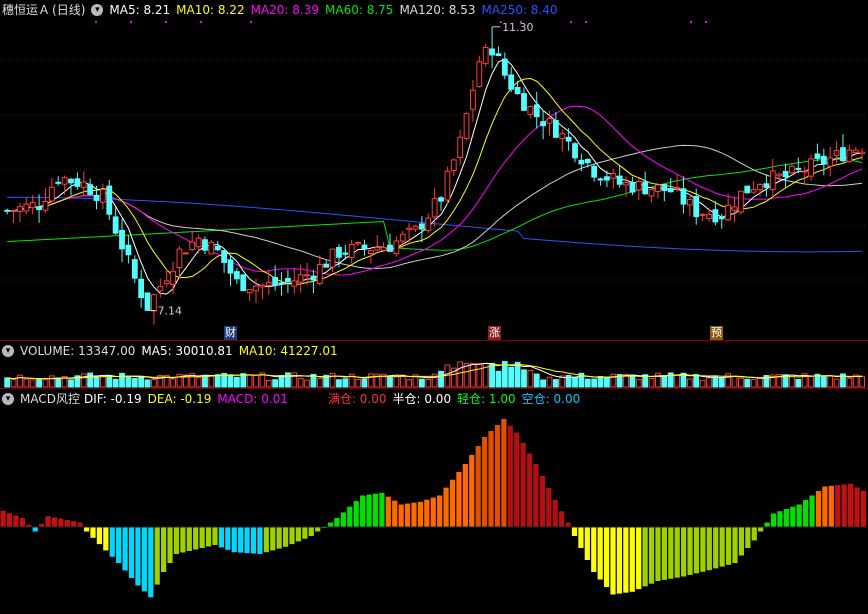  What do you see at coordinates (716, 333) in the screenshot?
I see `marker-forecast: 预` at bounding box center [716, 333].